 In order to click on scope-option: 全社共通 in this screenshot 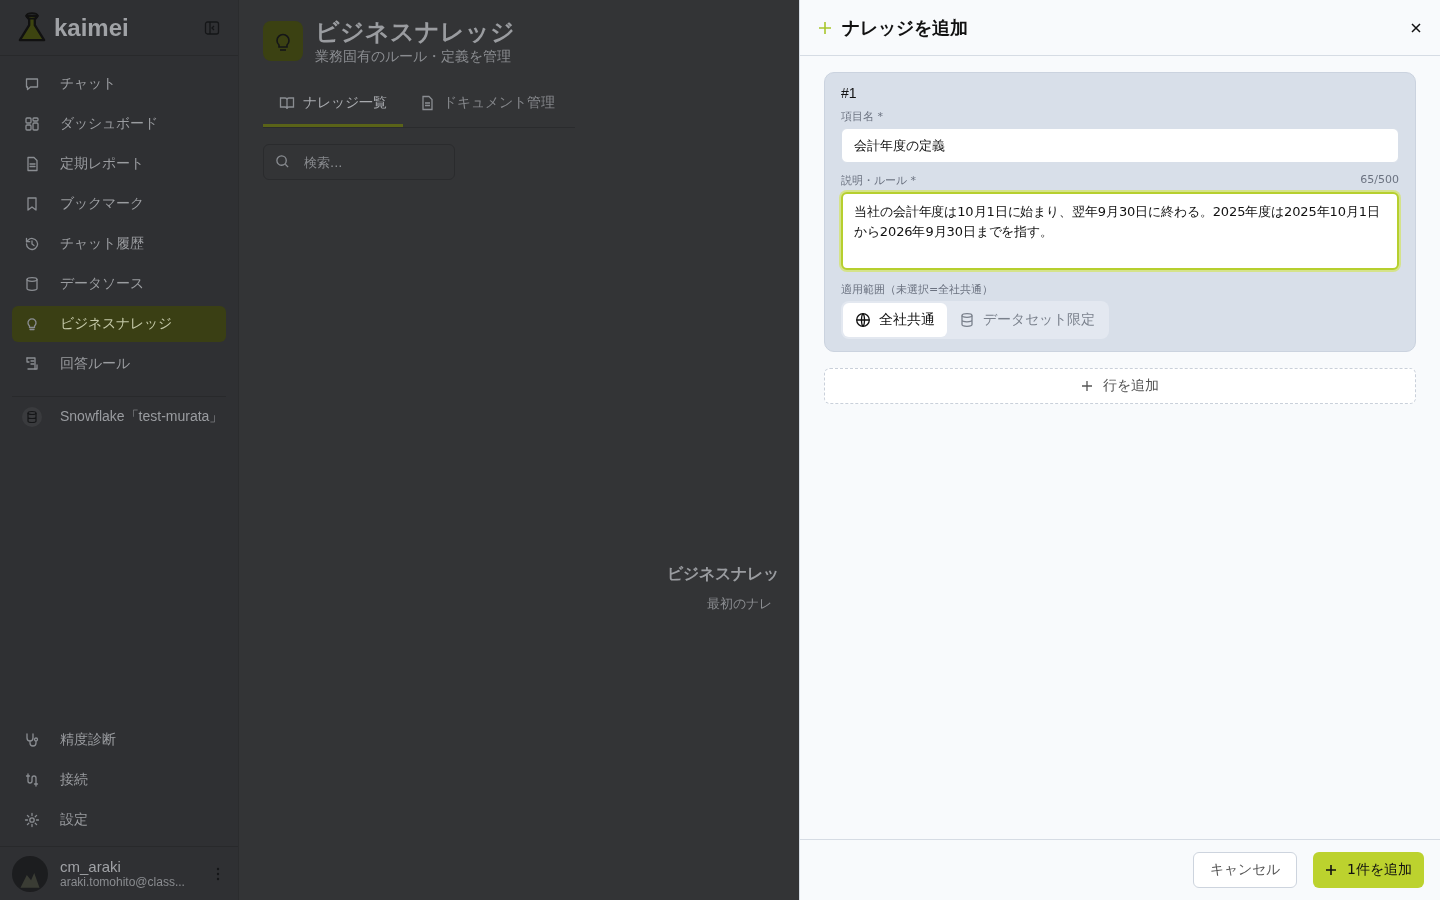, I will do `click(895, 320)`.